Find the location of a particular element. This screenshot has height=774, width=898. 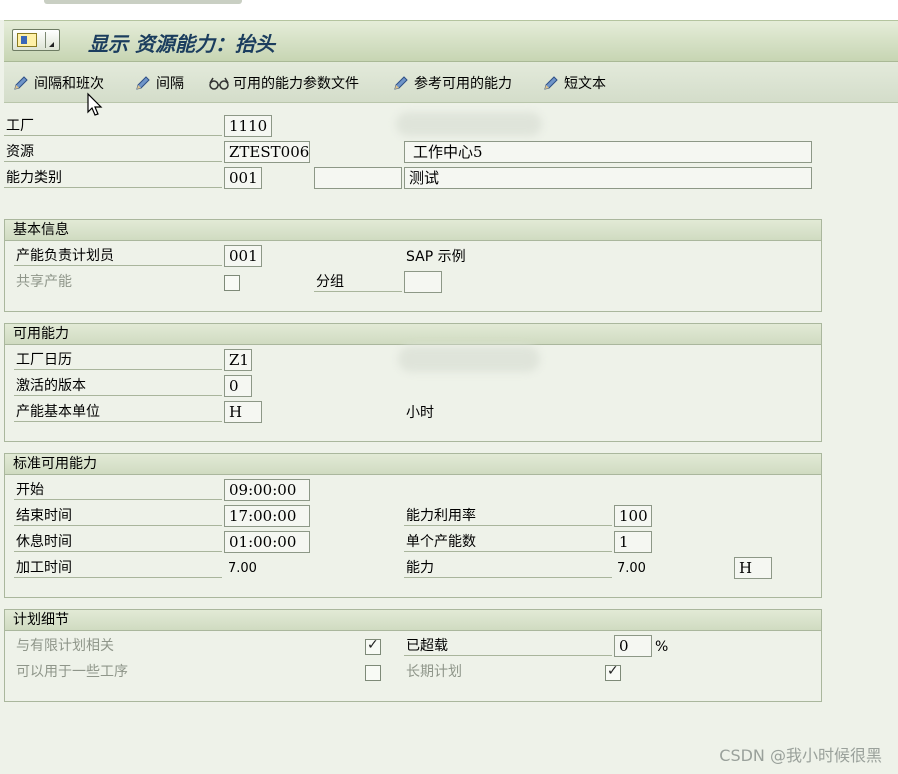

grouping-field is located at coordinates (423, 282).